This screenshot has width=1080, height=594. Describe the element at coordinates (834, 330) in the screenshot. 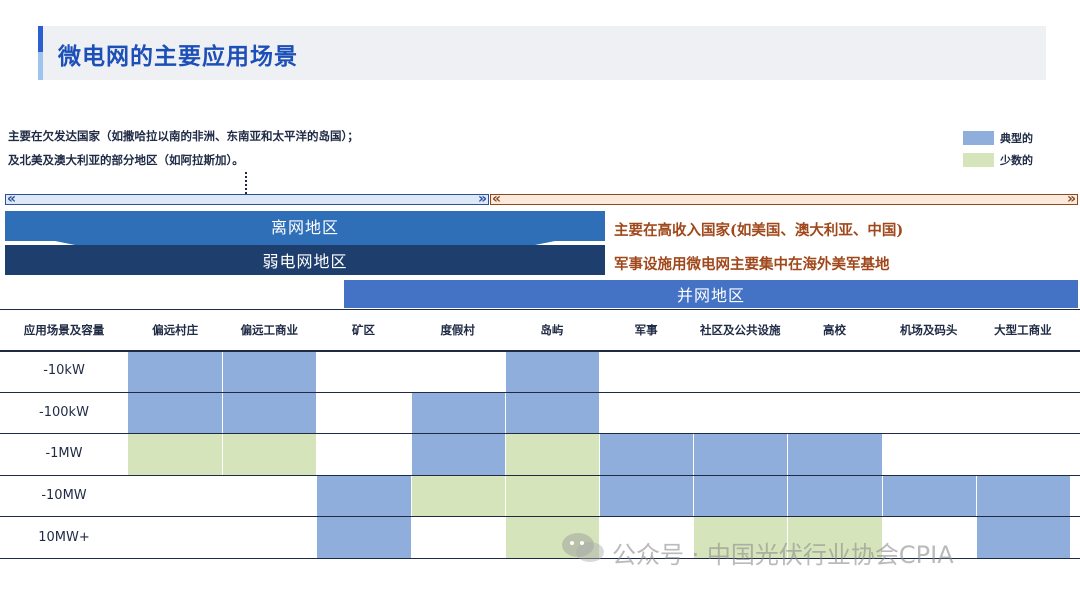

I see `column-header: 高校` at that location.